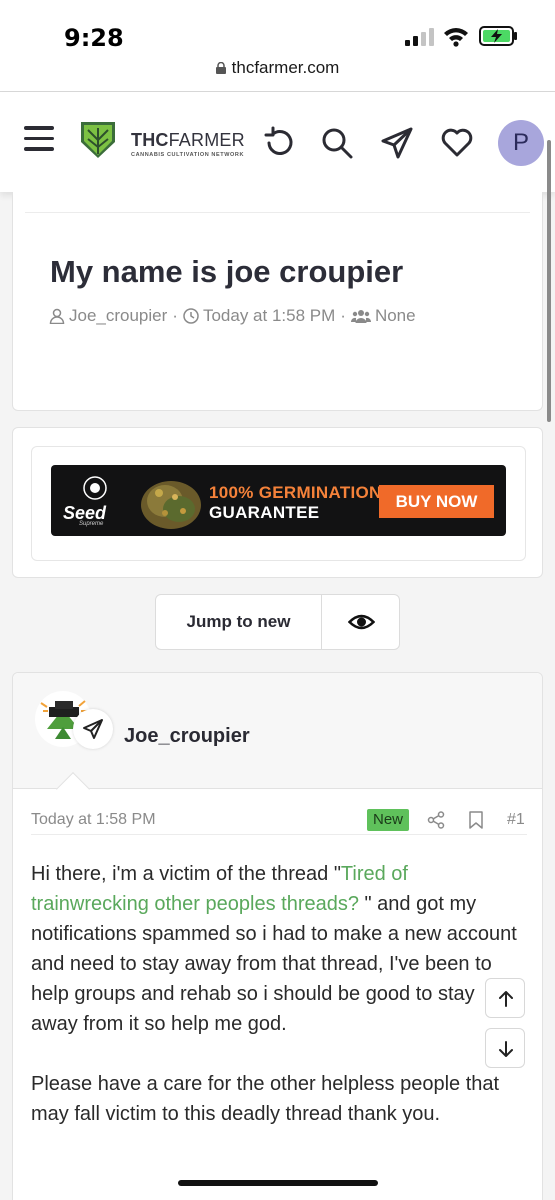 The height and width of the screenshot is (1200, 555). I want to click on user-avatar: P, so click(521, 143).